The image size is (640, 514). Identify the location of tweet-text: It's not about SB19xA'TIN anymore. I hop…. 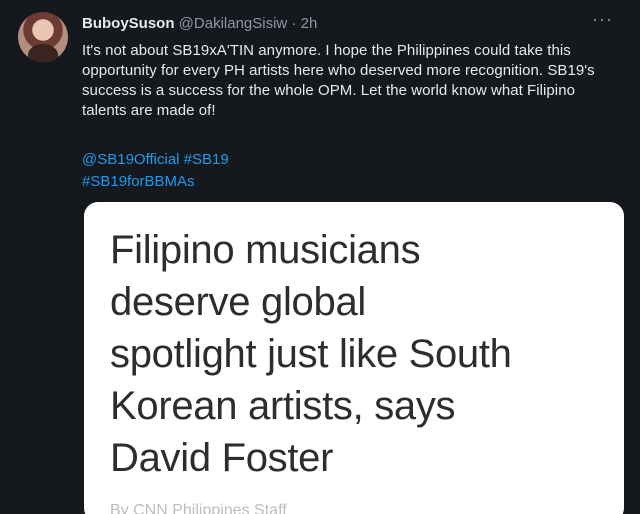
(338, 80).